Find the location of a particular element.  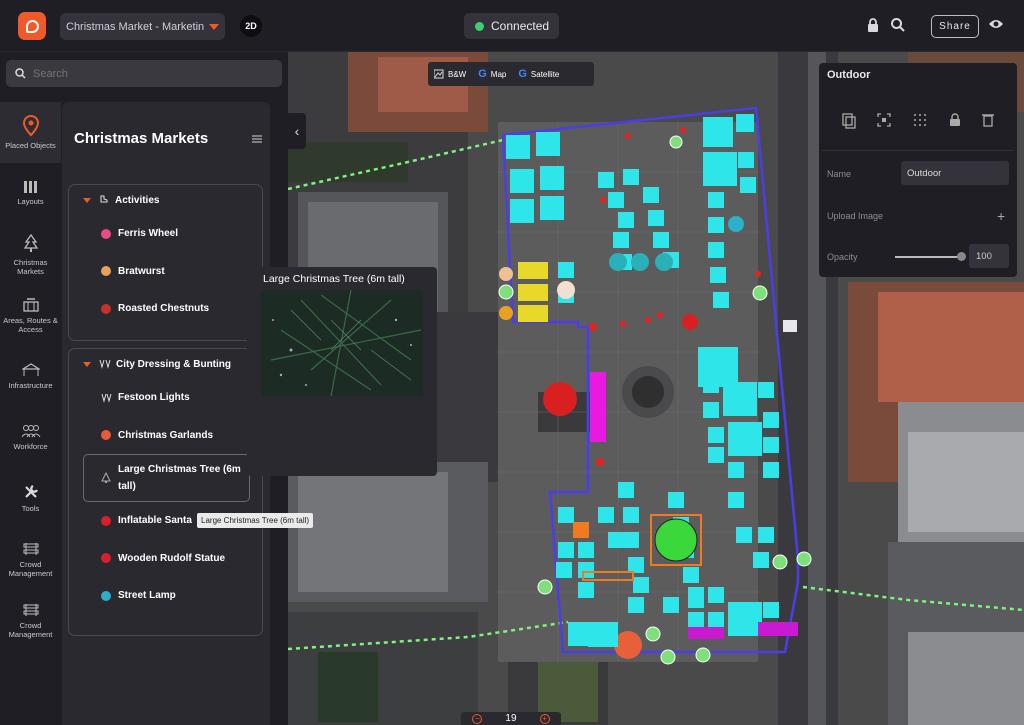

grid-dots-icon is located at coordinates (920, 120).